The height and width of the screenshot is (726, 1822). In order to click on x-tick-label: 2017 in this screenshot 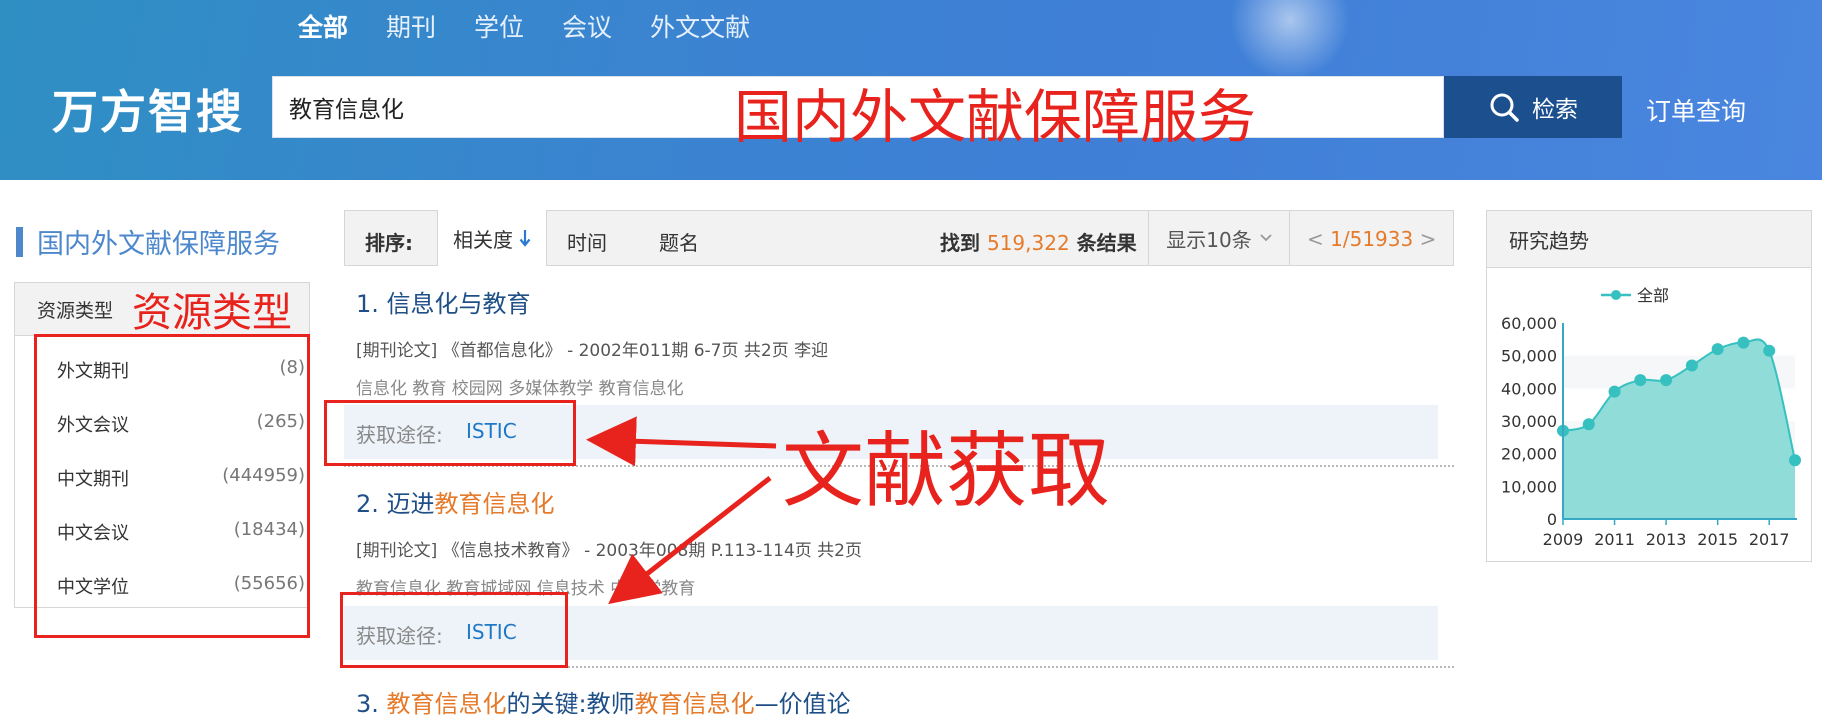, I will do `click(1769, 539)`.